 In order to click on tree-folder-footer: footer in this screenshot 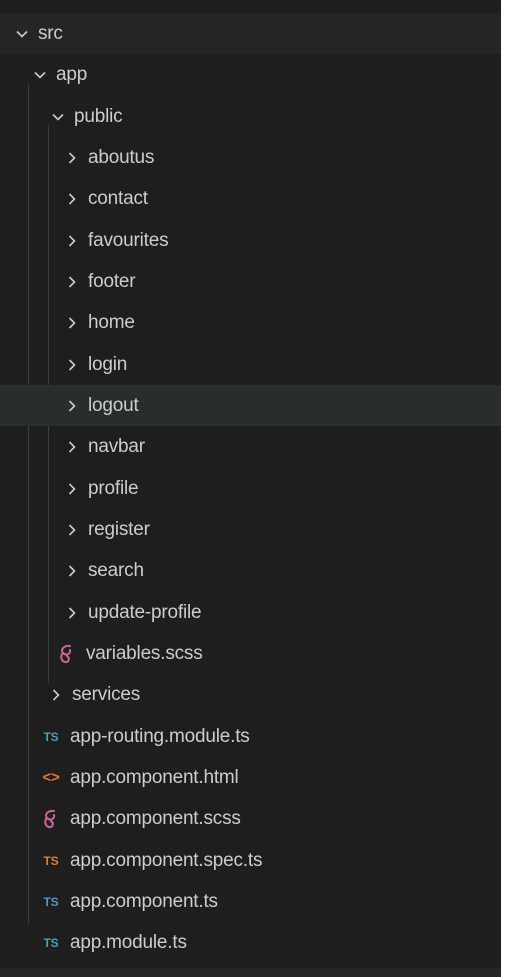, I will do `click(250, 281)`.